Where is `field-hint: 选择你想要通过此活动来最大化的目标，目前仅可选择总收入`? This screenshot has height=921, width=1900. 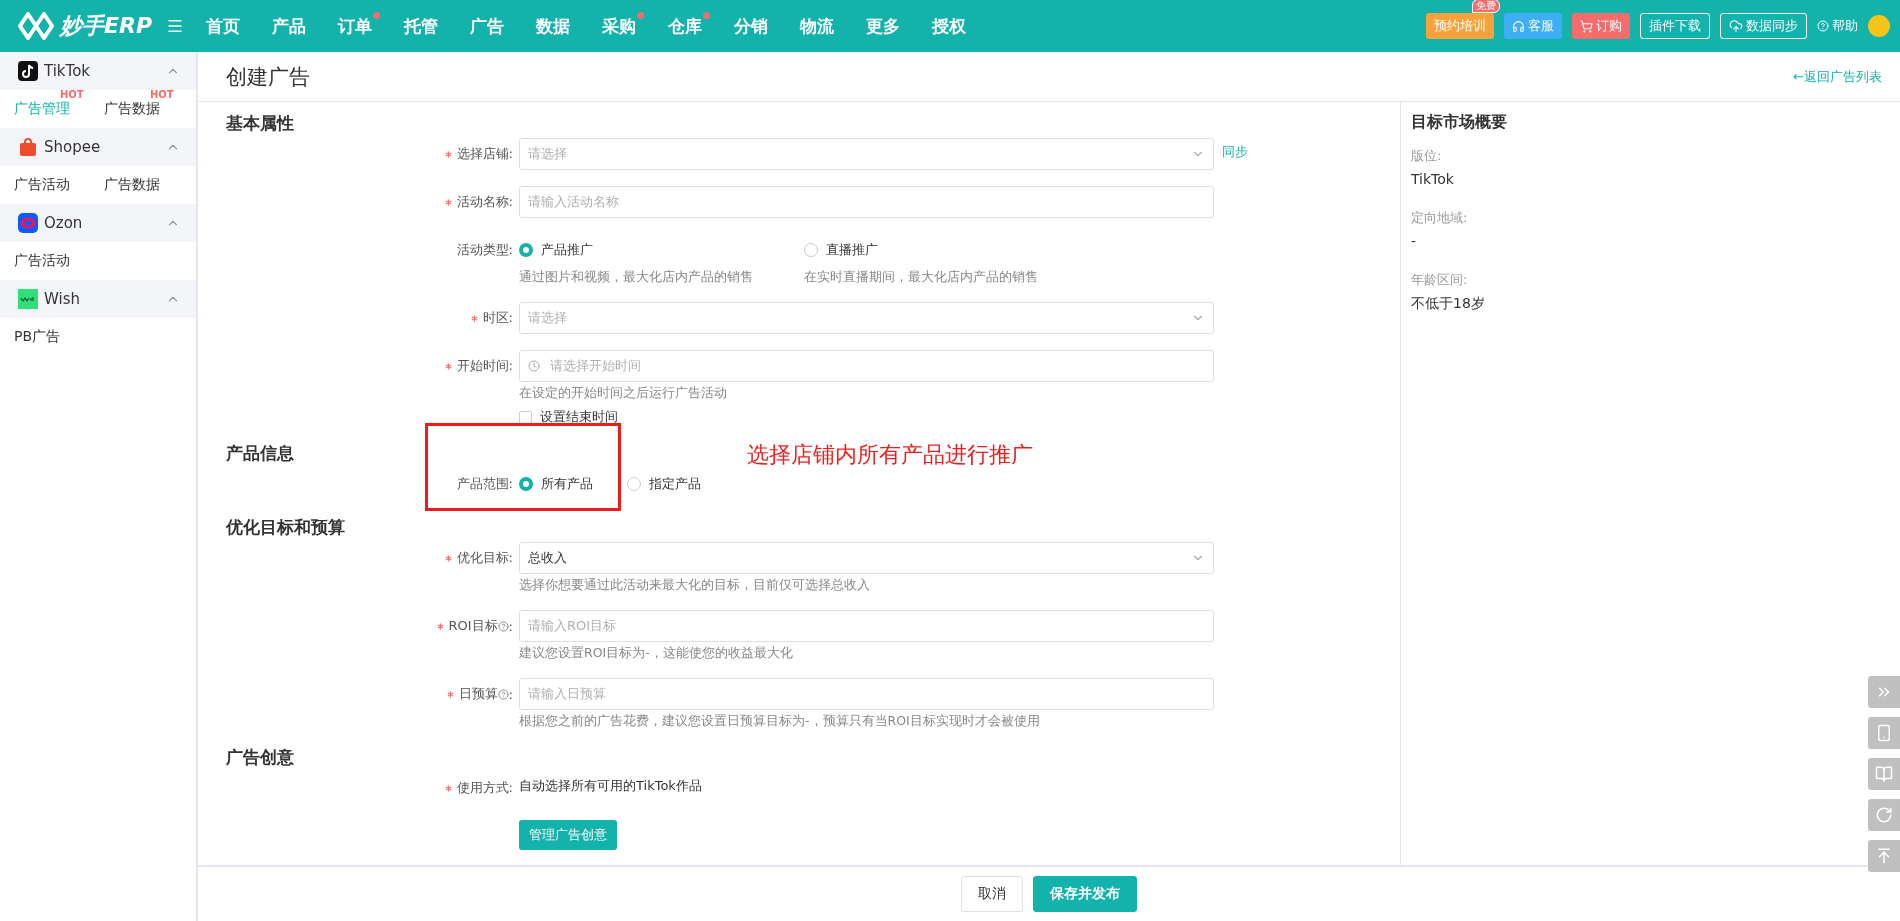
field-hint: 选择你想要通过此活动来最大化的目标，目前仅可选择总收入 is located at coordinates (695, 585).